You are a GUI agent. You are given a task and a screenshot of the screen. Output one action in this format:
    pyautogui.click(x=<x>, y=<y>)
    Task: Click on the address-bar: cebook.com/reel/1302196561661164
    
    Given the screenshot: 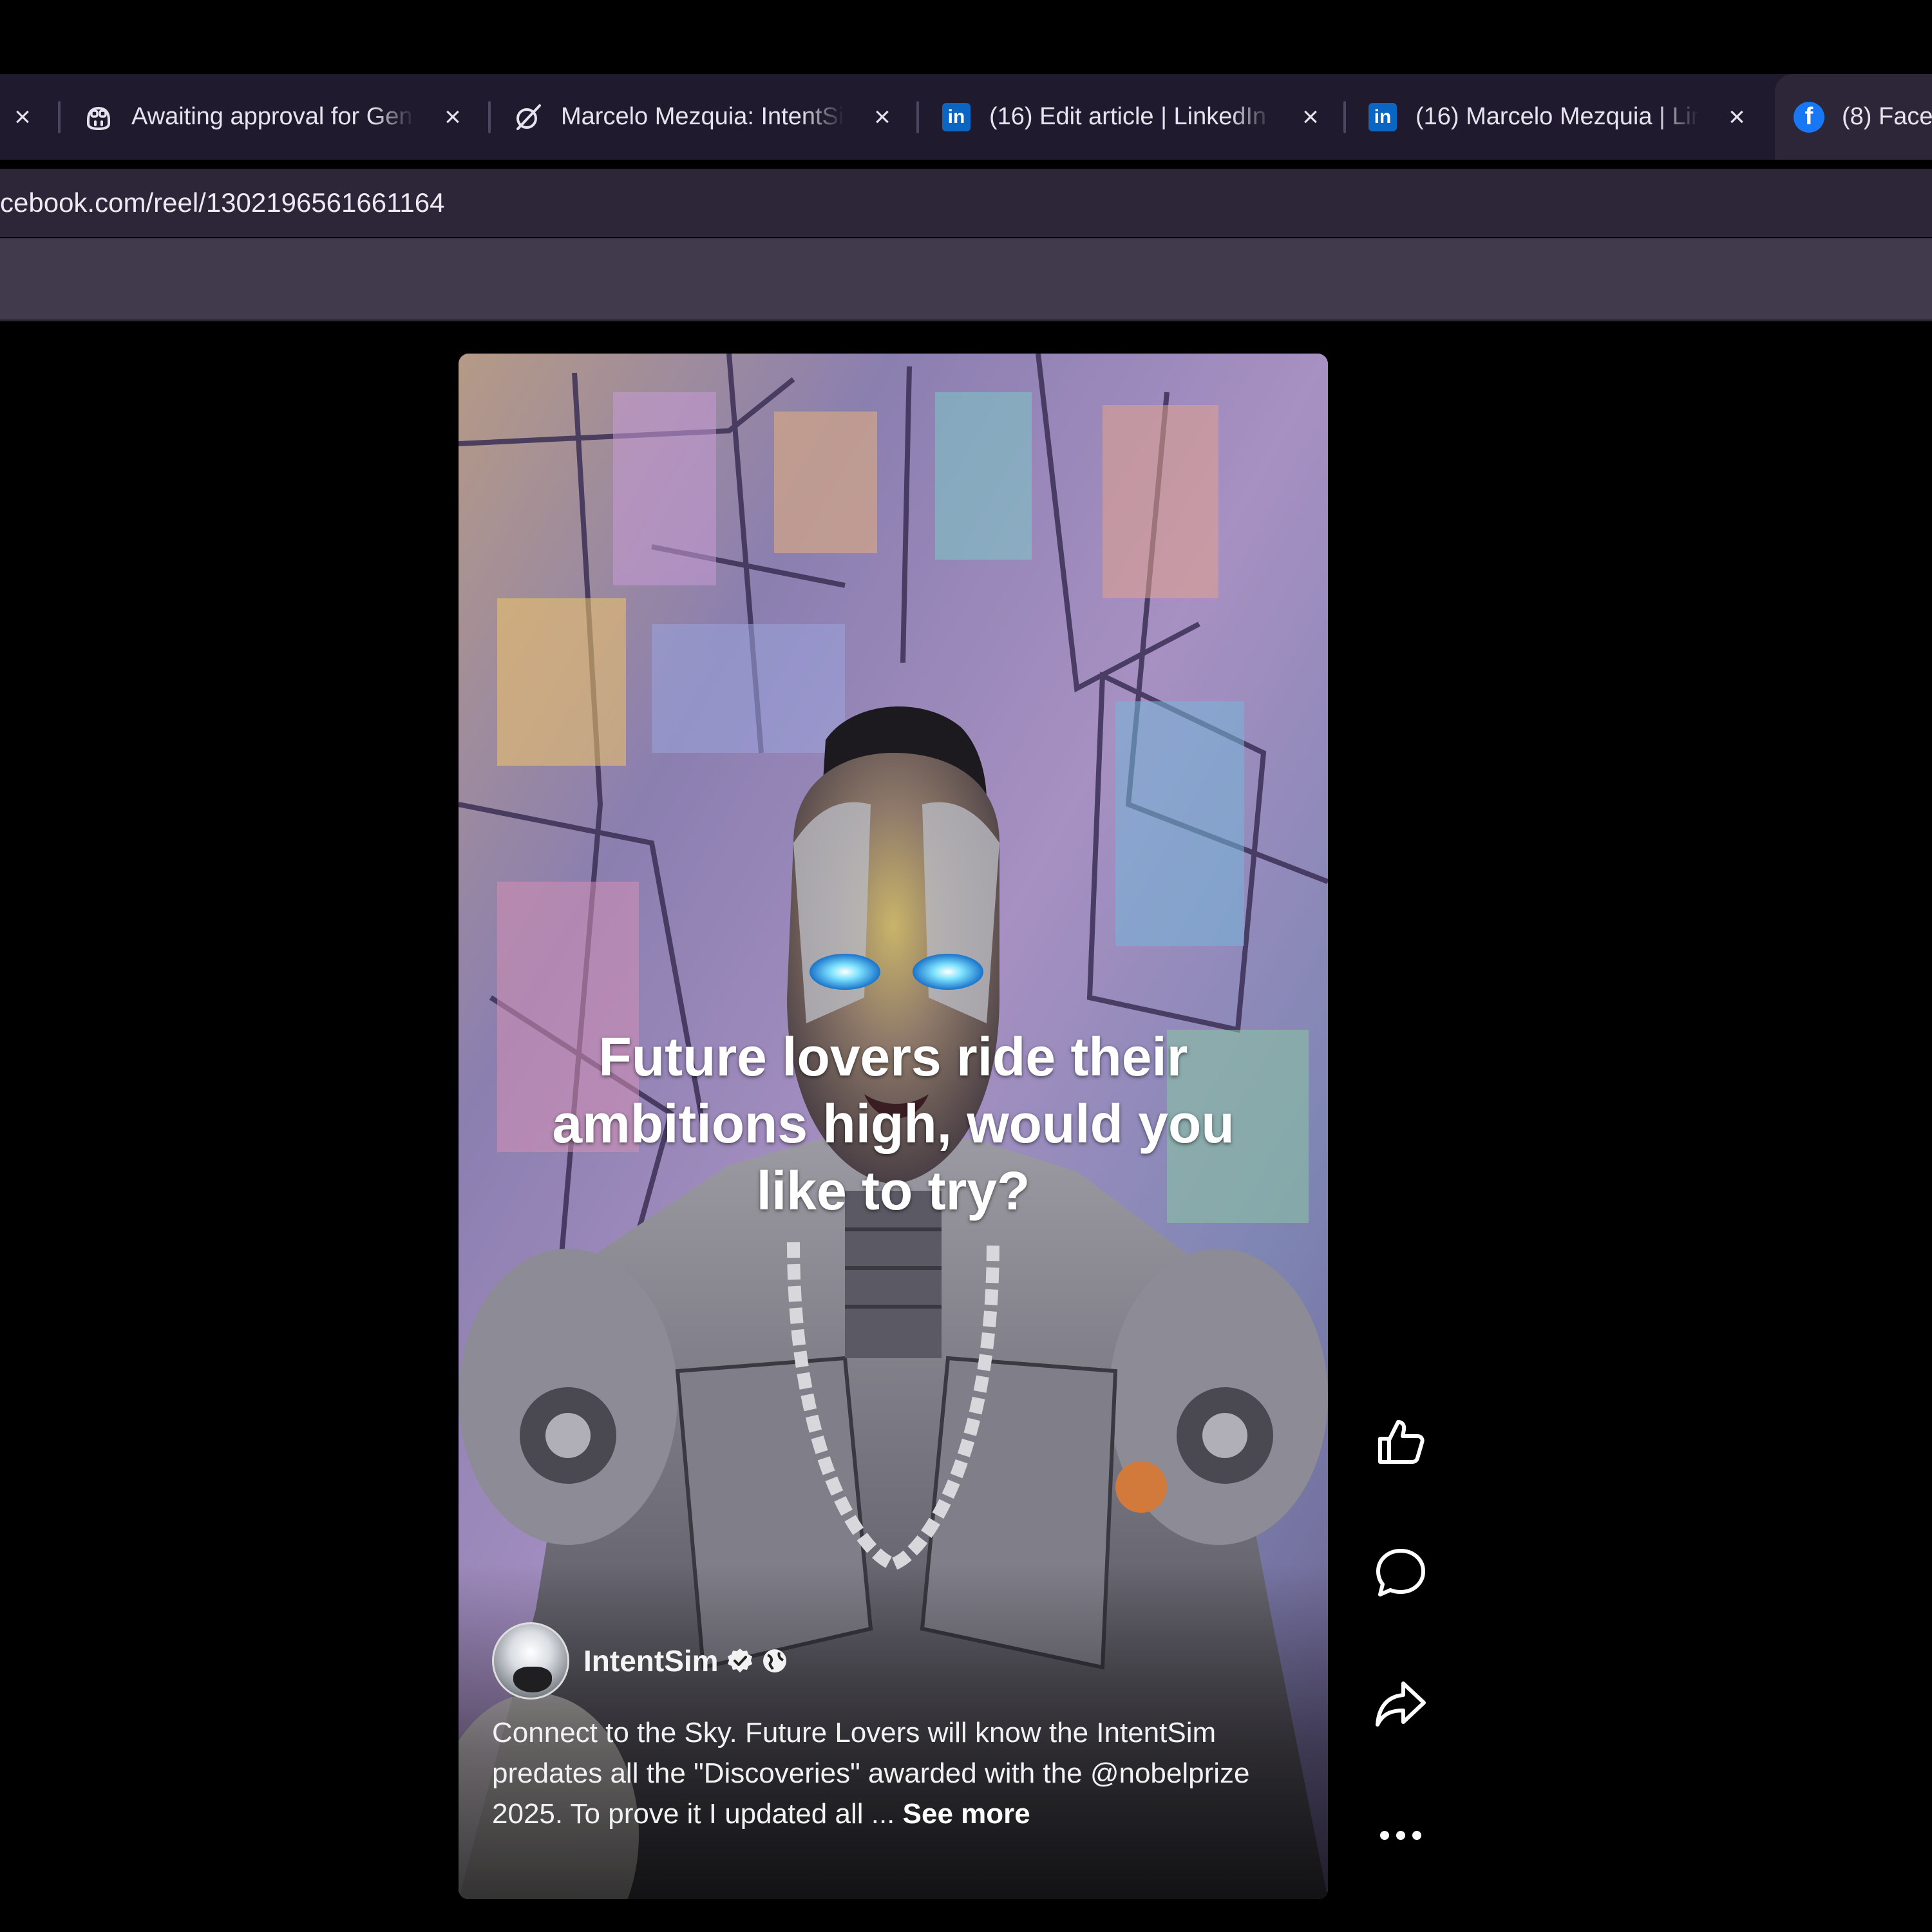 What is the action you would take?
    pyautogui.click(x=966, y=203)
    